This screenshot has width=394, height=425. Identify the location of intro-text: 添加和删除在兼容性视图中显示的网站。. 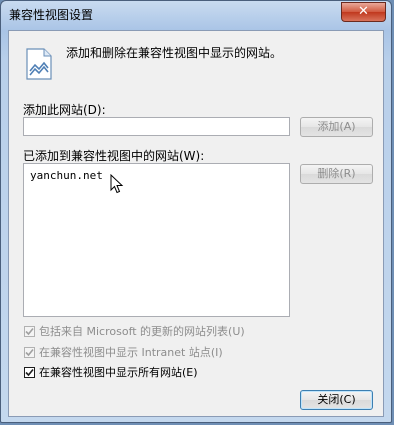
(174, 53).